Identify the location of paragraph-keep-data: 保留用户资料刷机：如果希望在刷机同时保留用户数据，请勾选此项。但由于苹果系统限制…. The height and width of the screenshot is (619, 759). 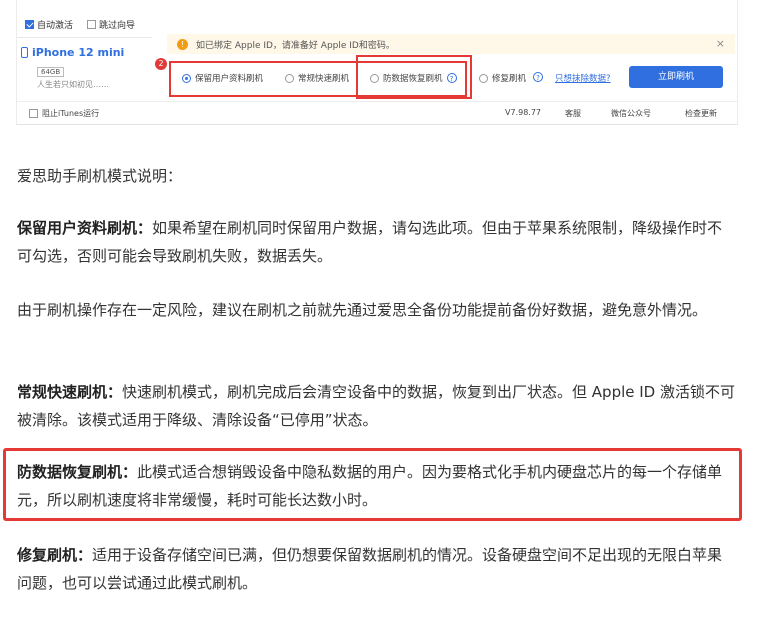
(377, 242).